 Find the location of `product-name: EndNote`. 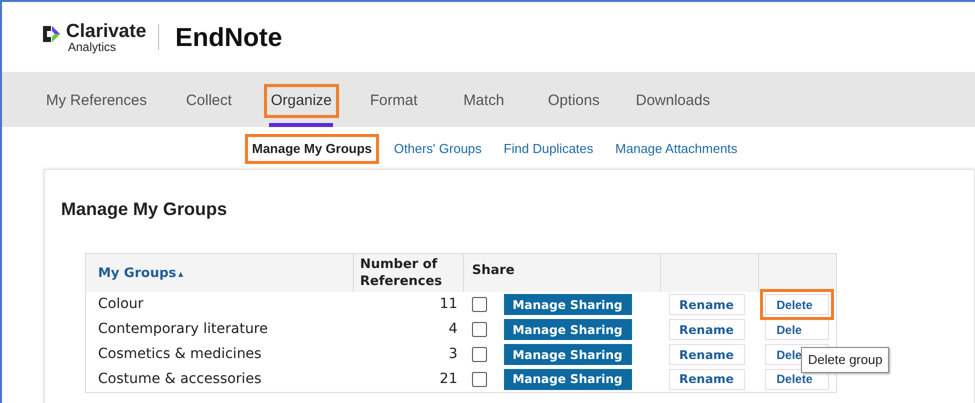

product-name: EndNote is located at coordinates (228, 37).